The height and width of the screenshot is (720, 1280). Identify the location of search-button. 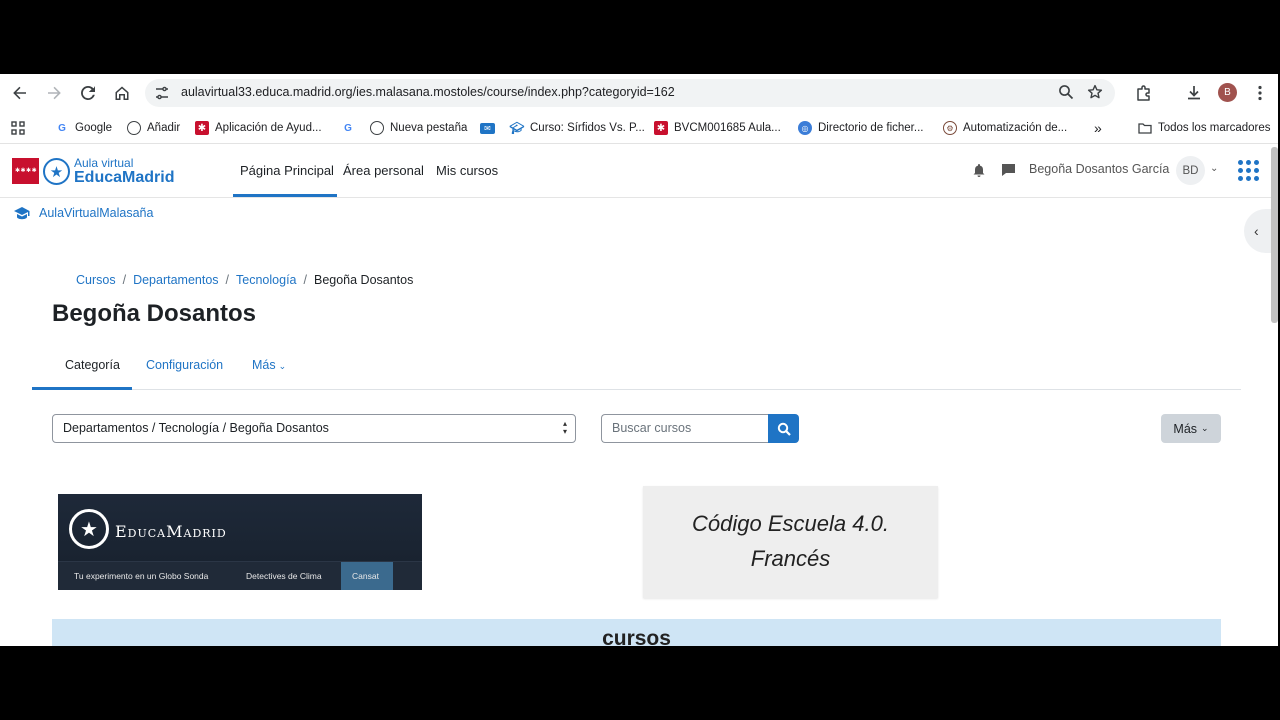
(783, 428).